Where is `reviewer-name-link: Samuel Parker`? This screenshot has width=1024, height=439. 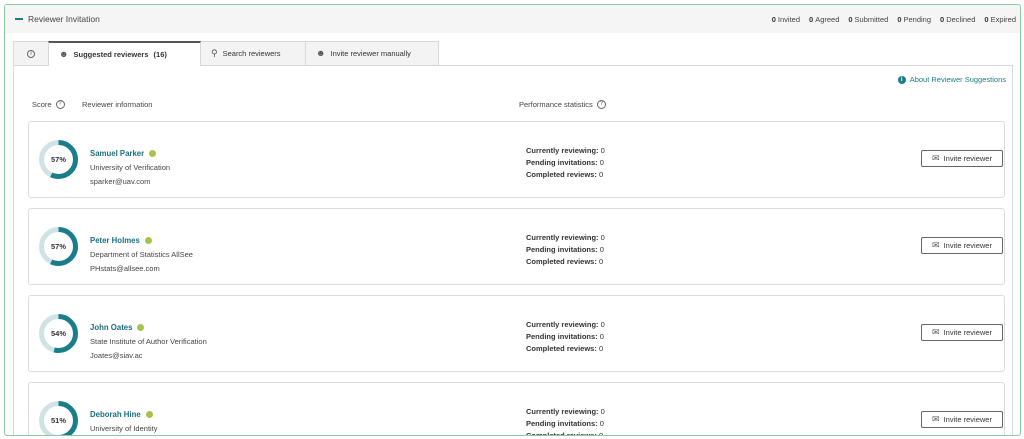 reviewer-name-link: Samuel Parker is located at coordinates (123, 153).